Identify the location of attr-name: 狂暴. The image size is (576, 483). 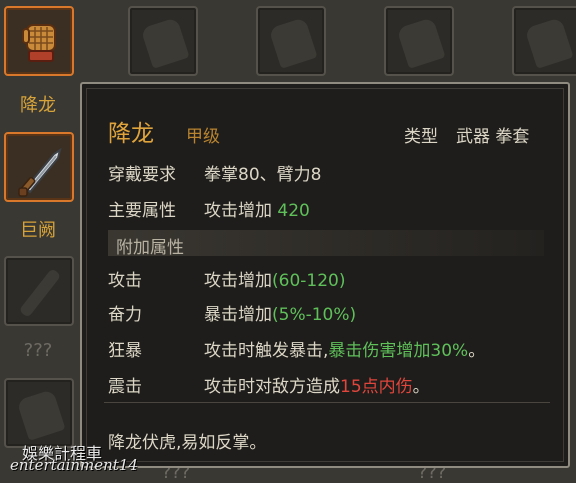
(125, 351).